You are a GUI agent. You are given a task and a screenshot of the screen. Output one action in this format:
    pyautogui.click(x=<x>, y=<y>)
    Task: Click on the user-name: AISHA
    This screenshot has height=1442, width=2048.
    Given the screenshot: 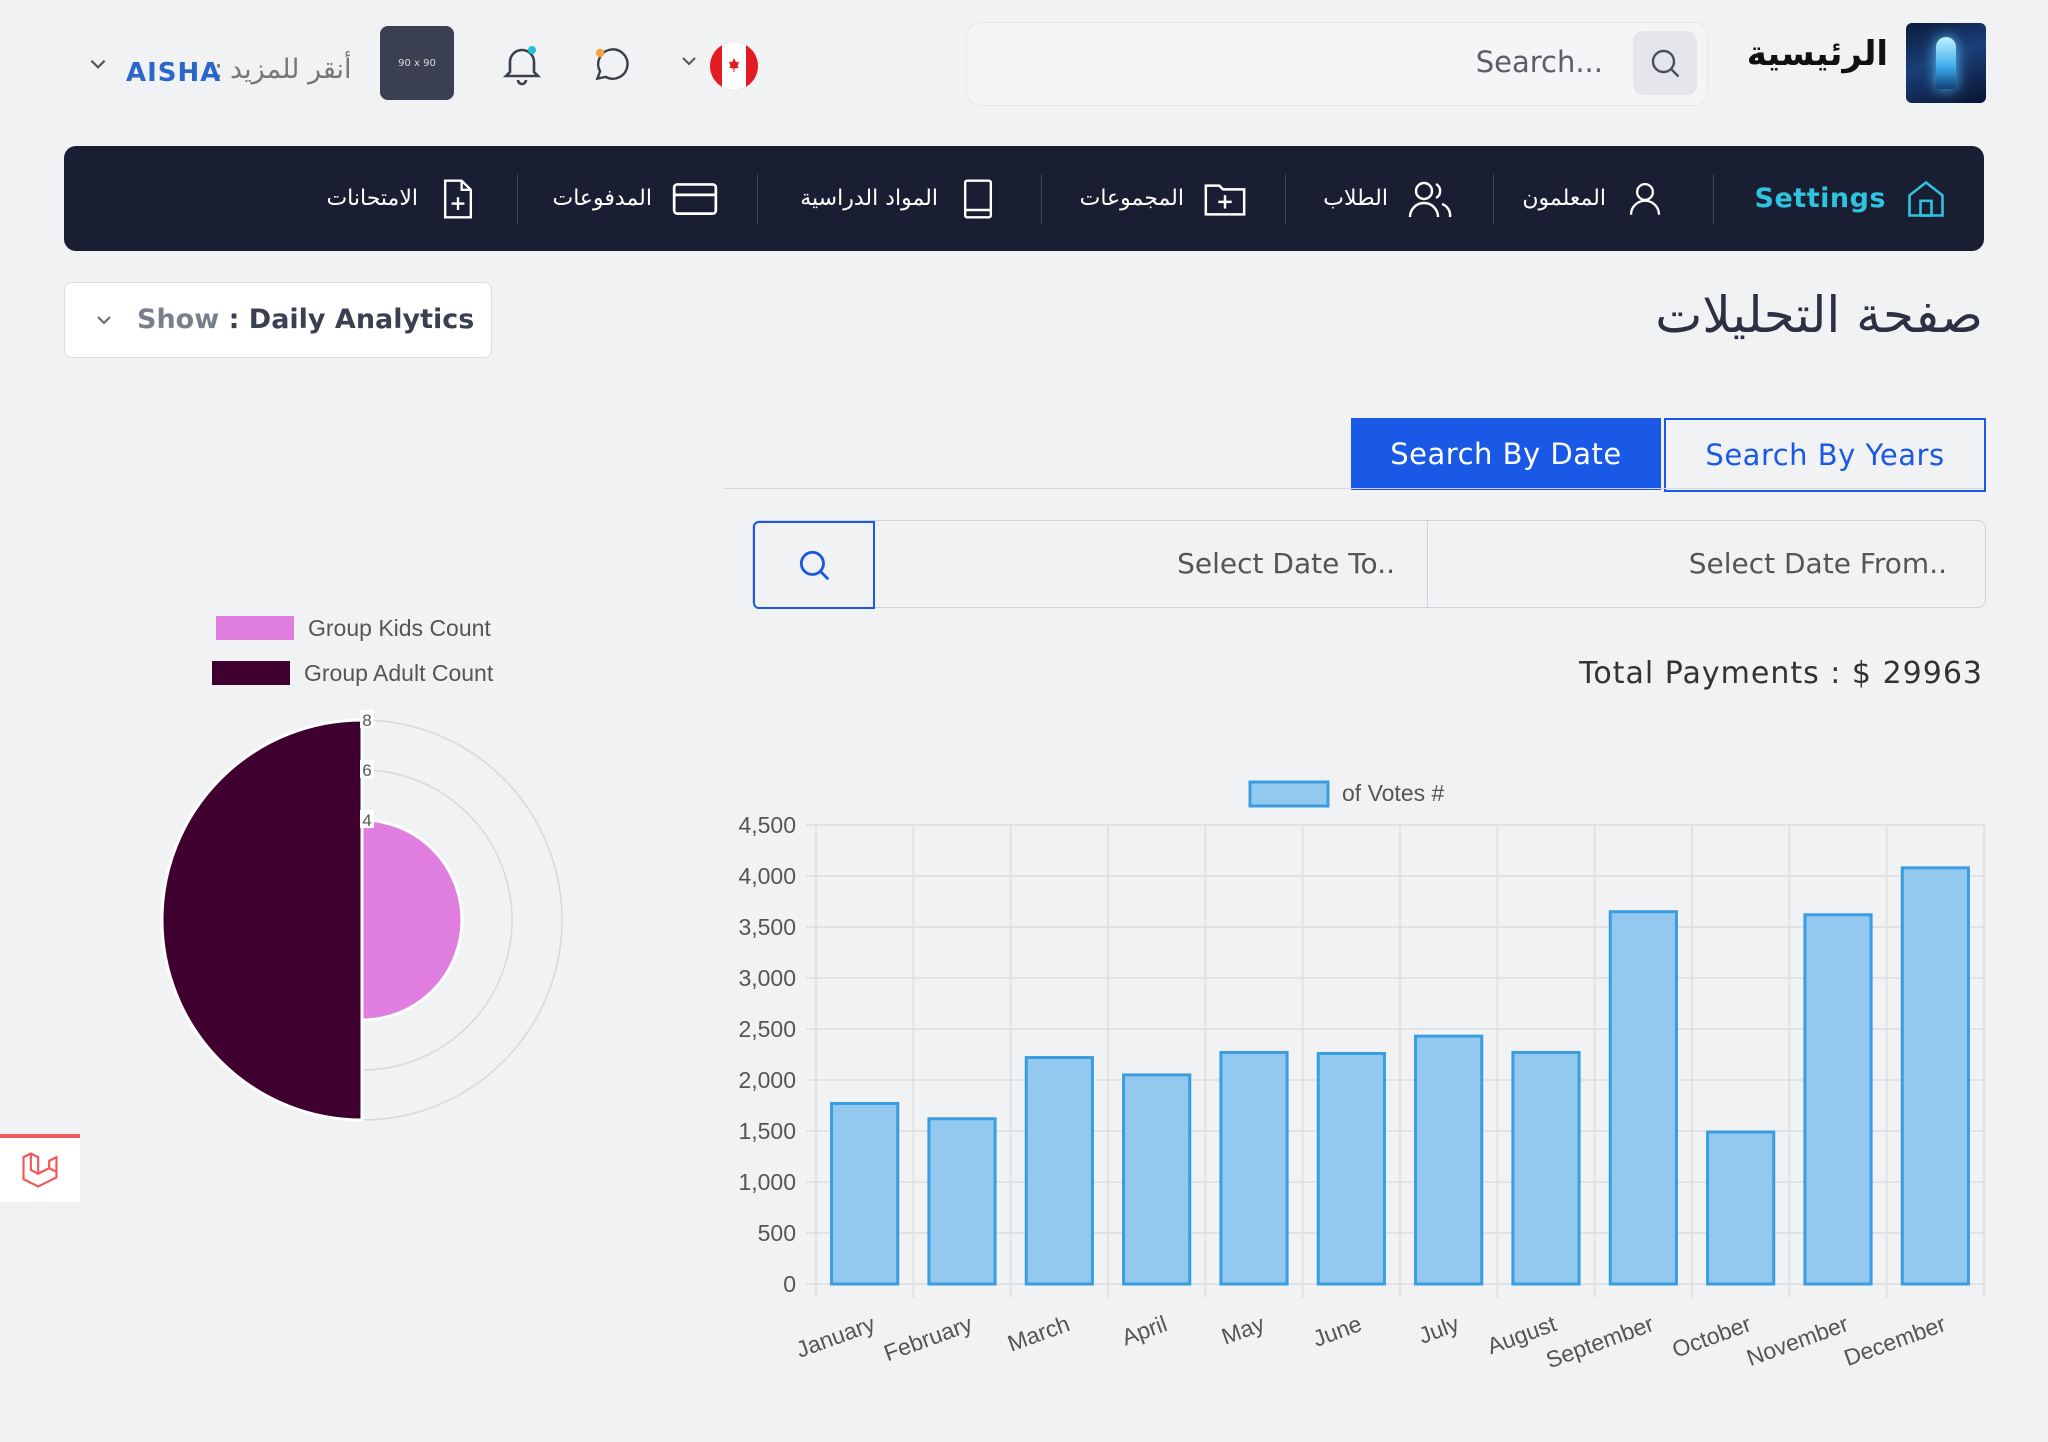 What is the action you would take?
    pyautogui.click(x=173, y=73)
    